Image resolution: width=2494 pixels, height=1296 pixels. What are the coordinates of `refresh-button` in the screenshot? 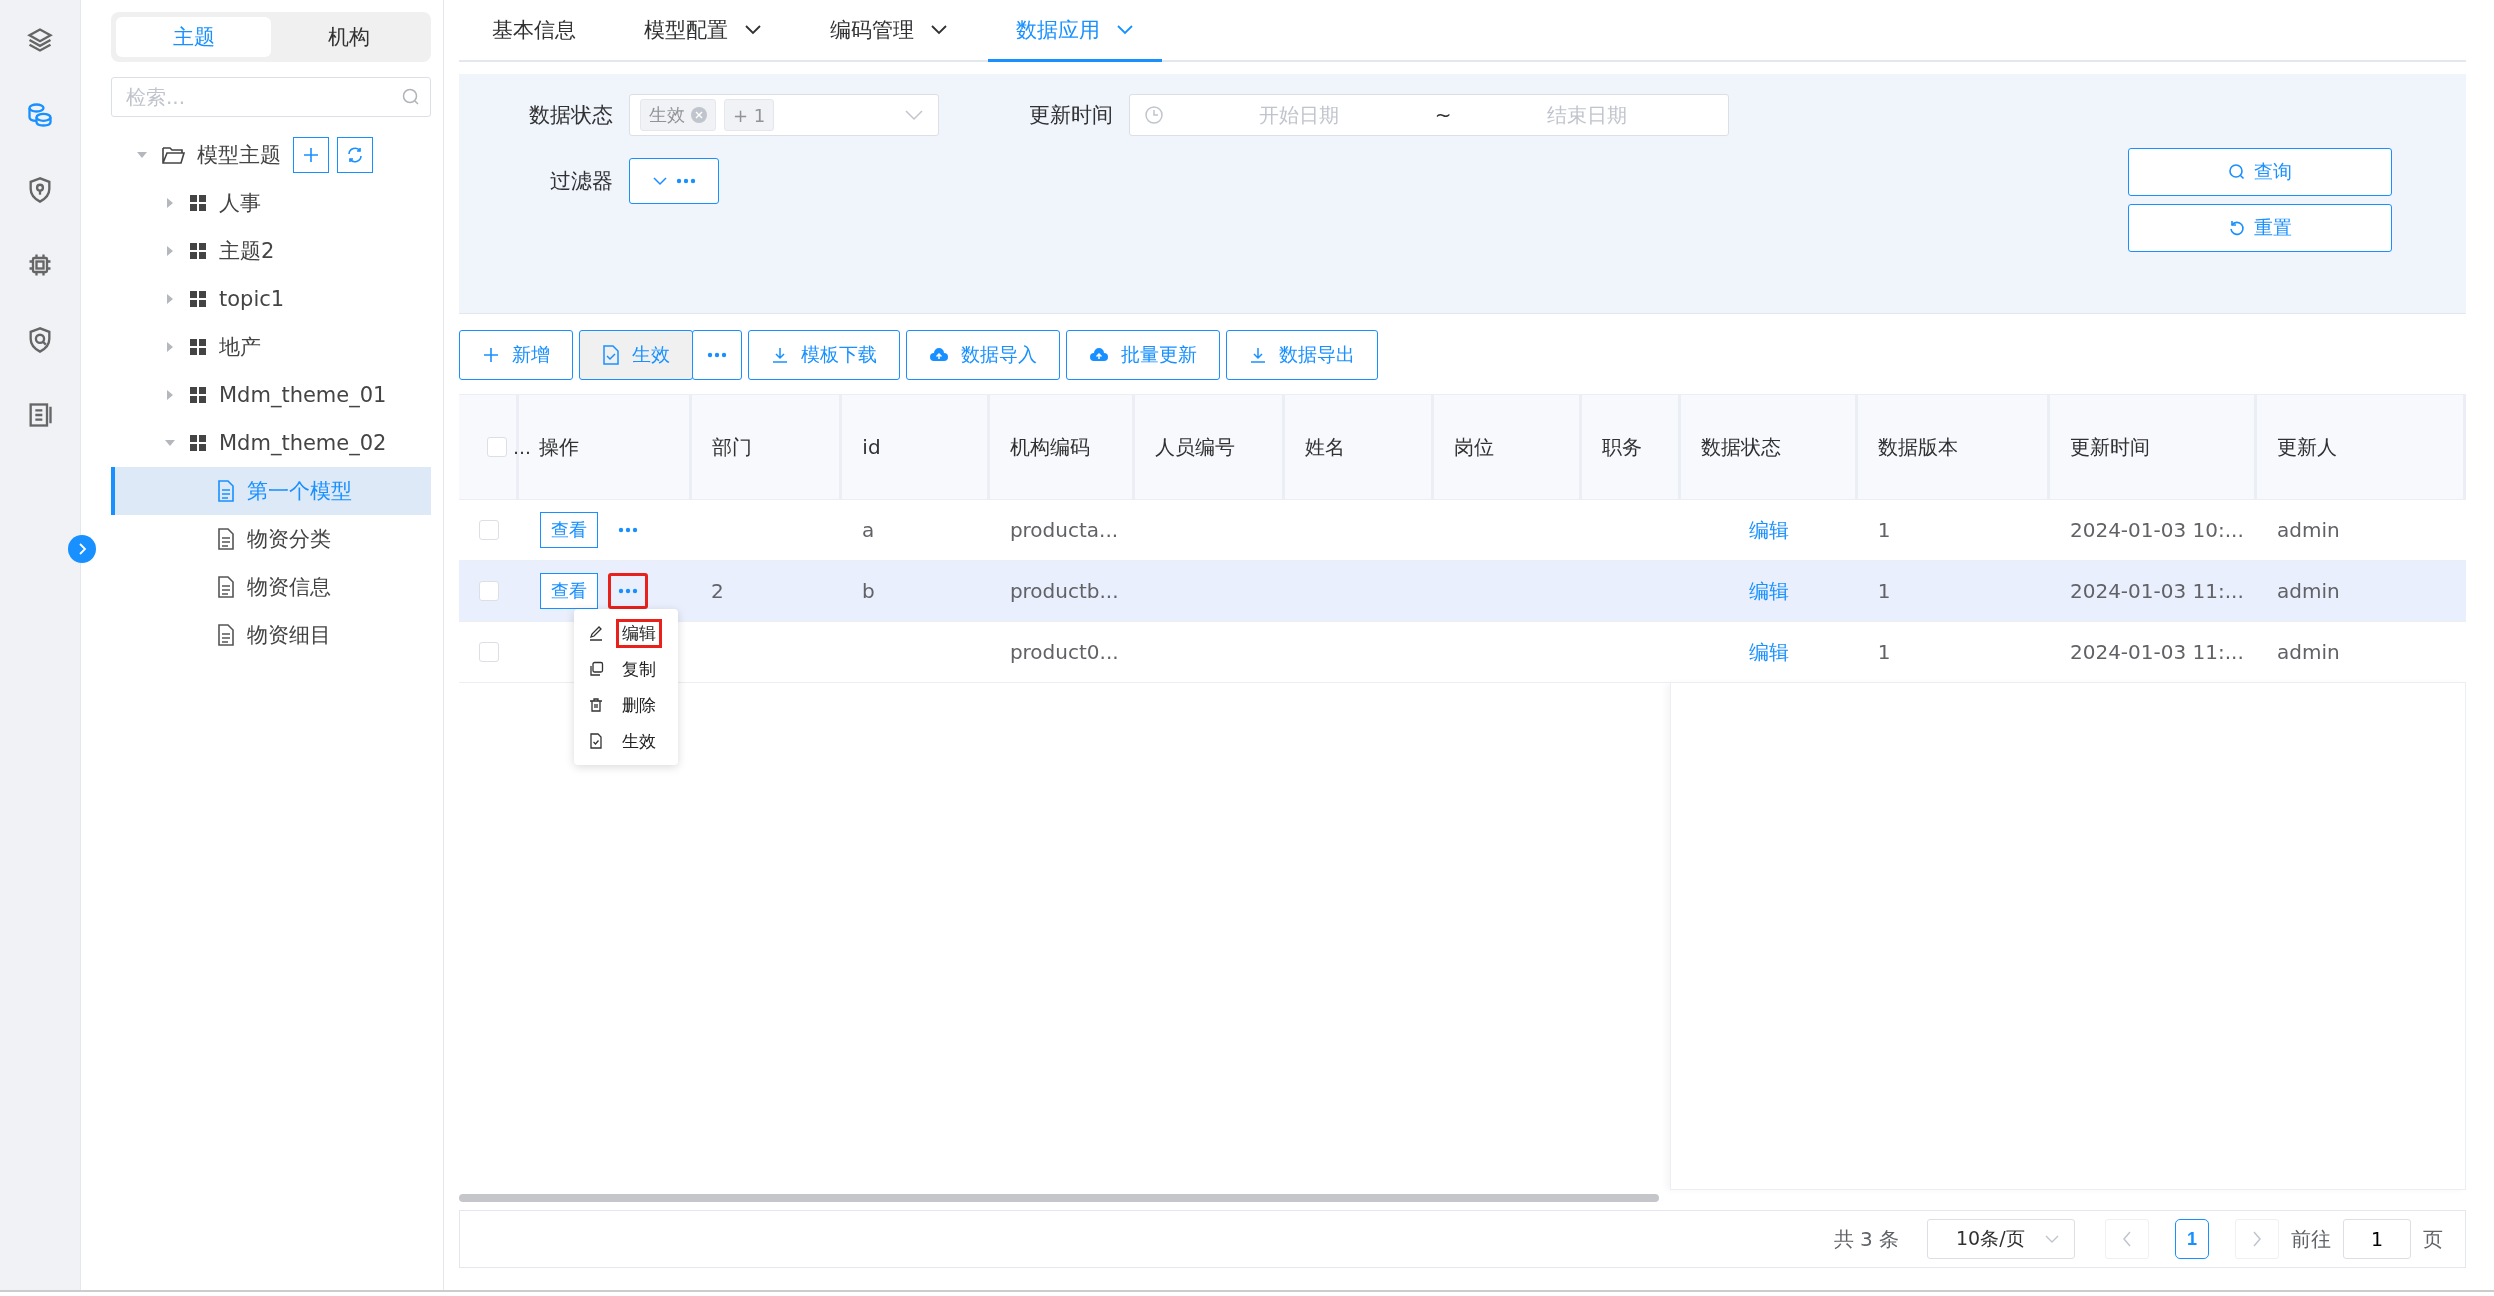 It's located at (355, 155).